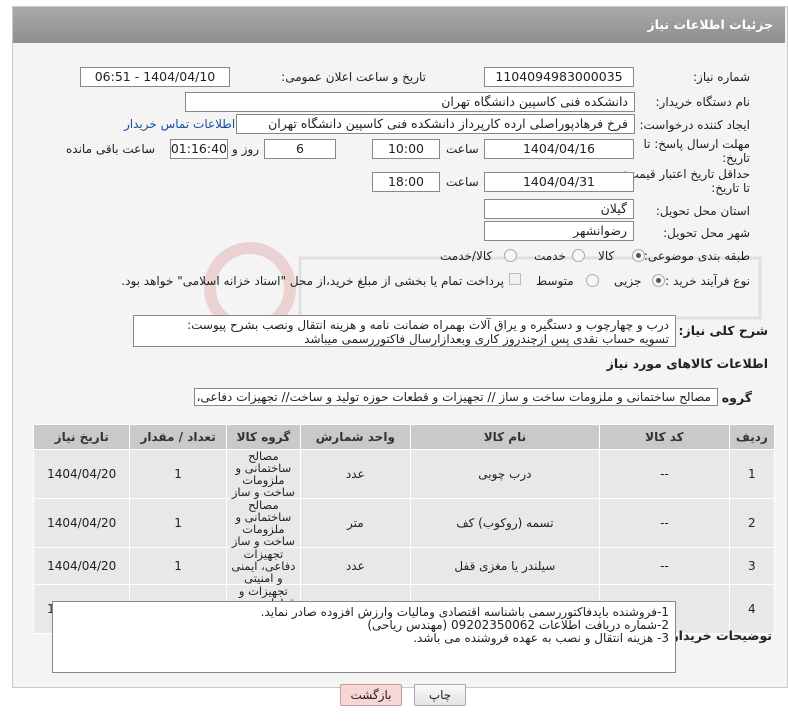 The image size is (788, 722). Describe the element at coordinates (300, 149) in the screenshot. I see `remaining-days-field: 6` at that location.